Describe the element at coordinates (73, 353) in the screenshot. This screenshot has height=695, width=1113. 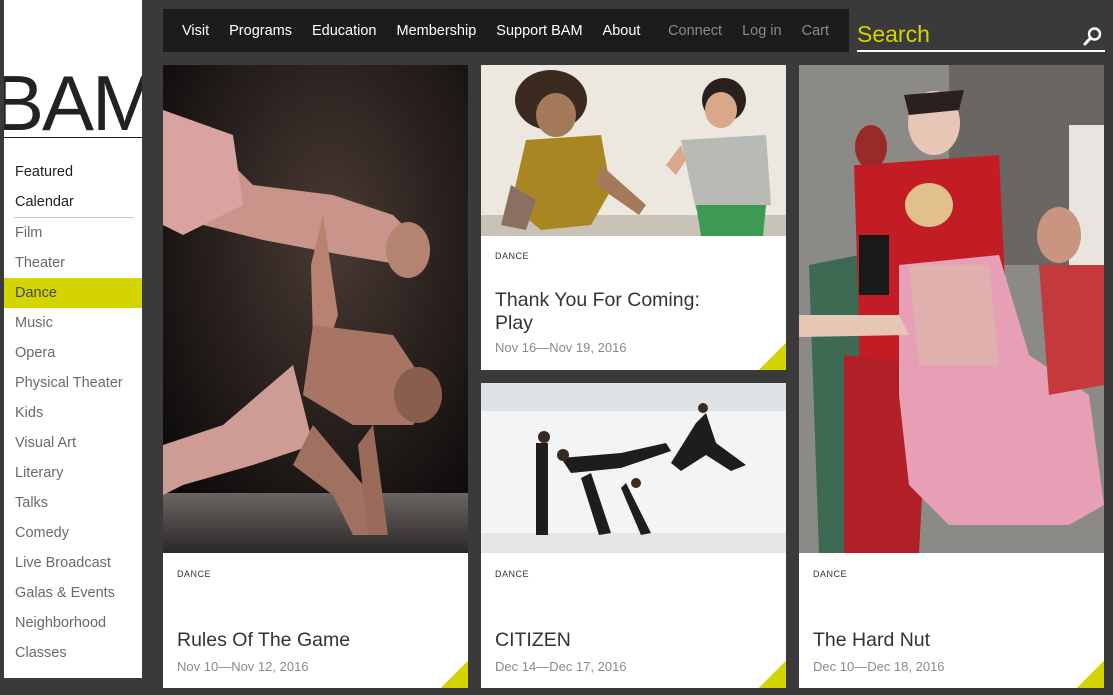
I see `sidebar-item-opera: Opera` at that location.